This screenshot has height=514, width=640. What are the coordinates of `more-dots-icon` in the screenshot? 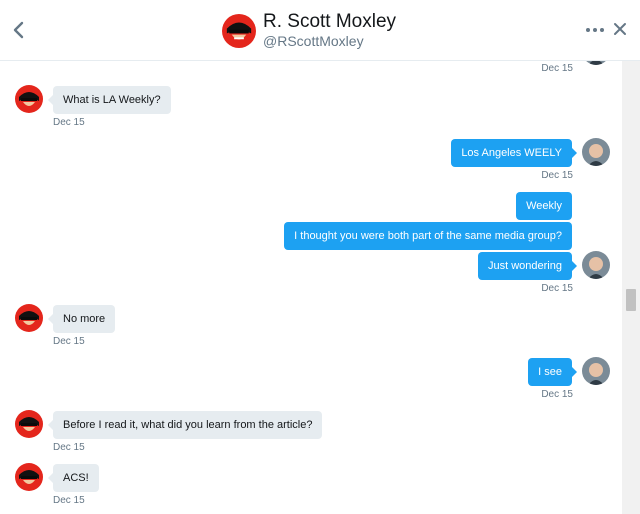 It's located at (595, 30).